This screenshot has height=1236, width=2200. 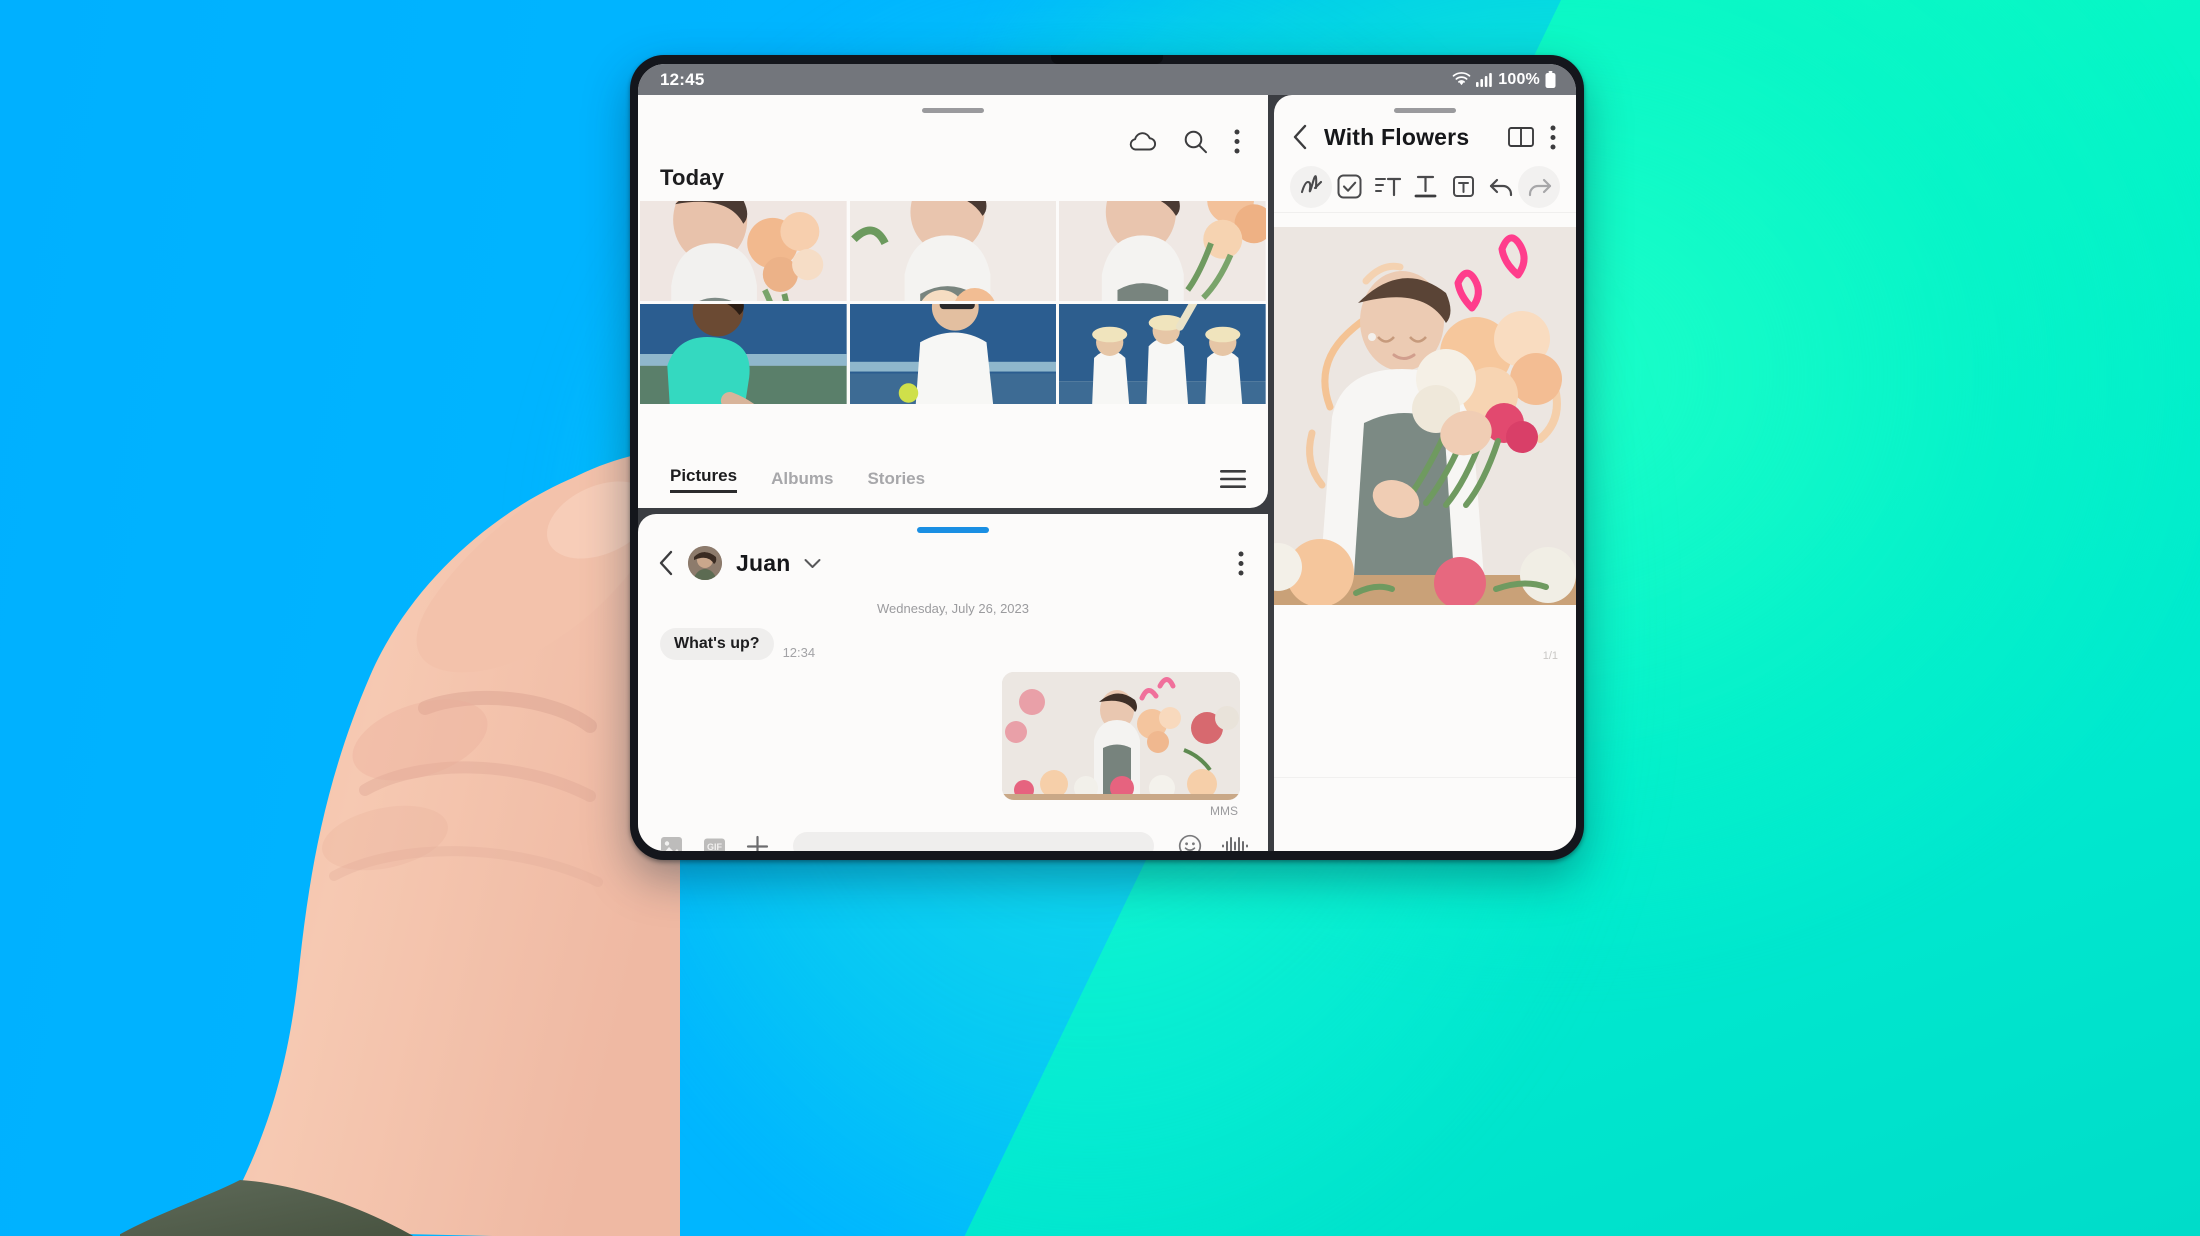 I want to click on gallery-icon, so click(x=671, y=843).